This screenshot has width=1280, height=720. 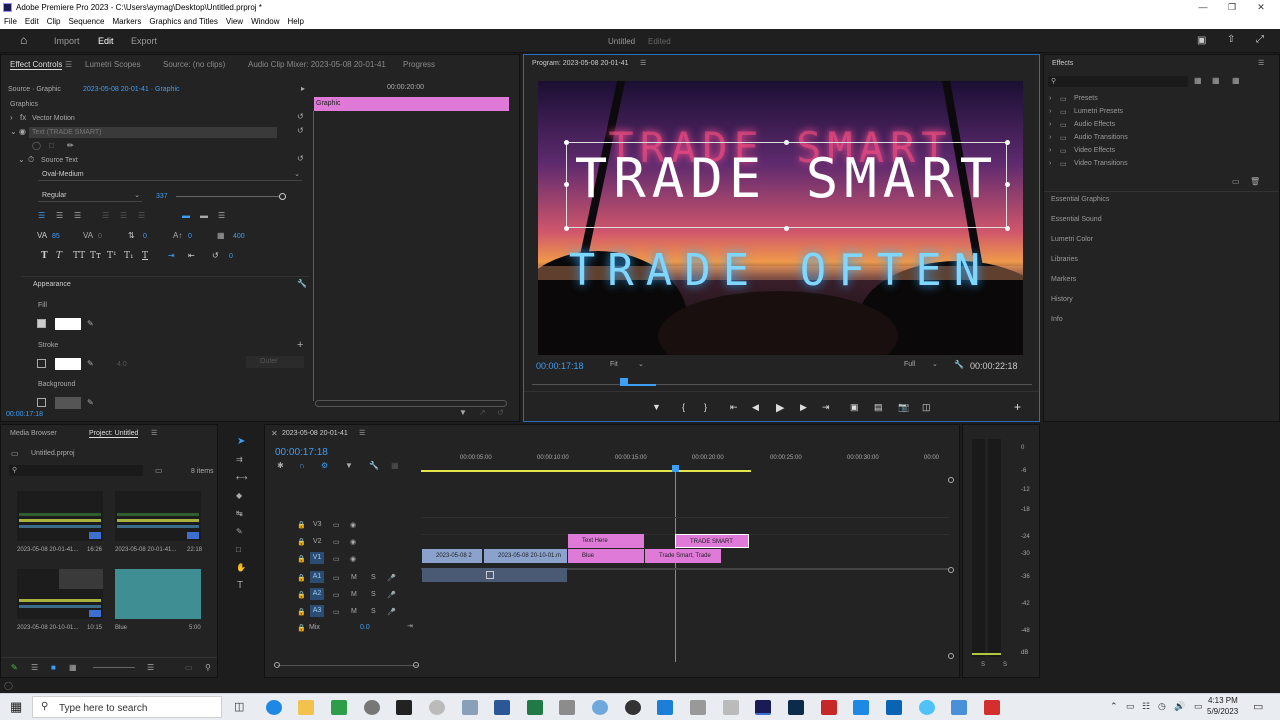 I want to click on sequence-link: 2023-05-08 20-01-41 · Graphic, so click(x=131, y=89).